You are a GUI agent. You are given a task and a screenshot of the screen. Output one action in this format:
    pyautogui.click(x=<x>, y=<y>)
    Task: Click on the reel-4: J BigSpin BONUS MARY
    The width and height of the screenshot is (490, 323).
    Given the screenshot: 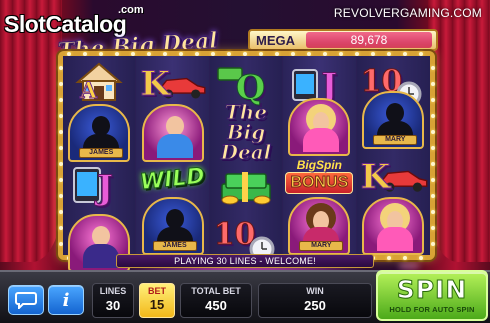 What is the action you would take?
    pyautogui.click(x=320, y=155)
    